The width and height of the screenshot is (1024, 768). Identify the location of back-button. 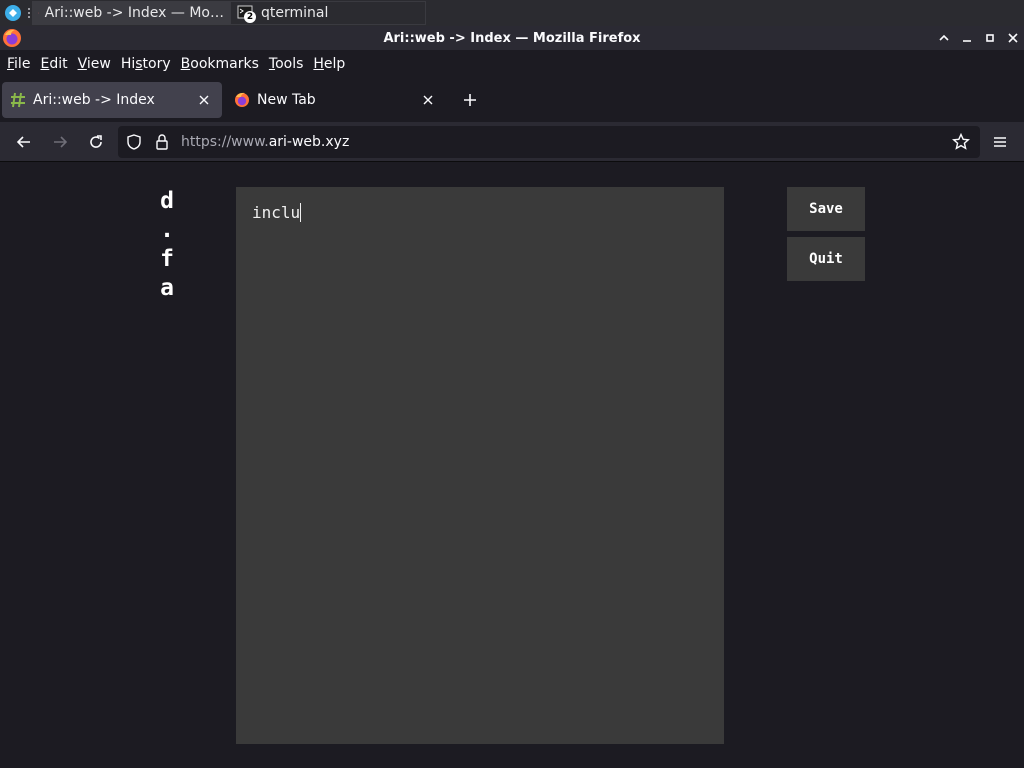
(24, 142).